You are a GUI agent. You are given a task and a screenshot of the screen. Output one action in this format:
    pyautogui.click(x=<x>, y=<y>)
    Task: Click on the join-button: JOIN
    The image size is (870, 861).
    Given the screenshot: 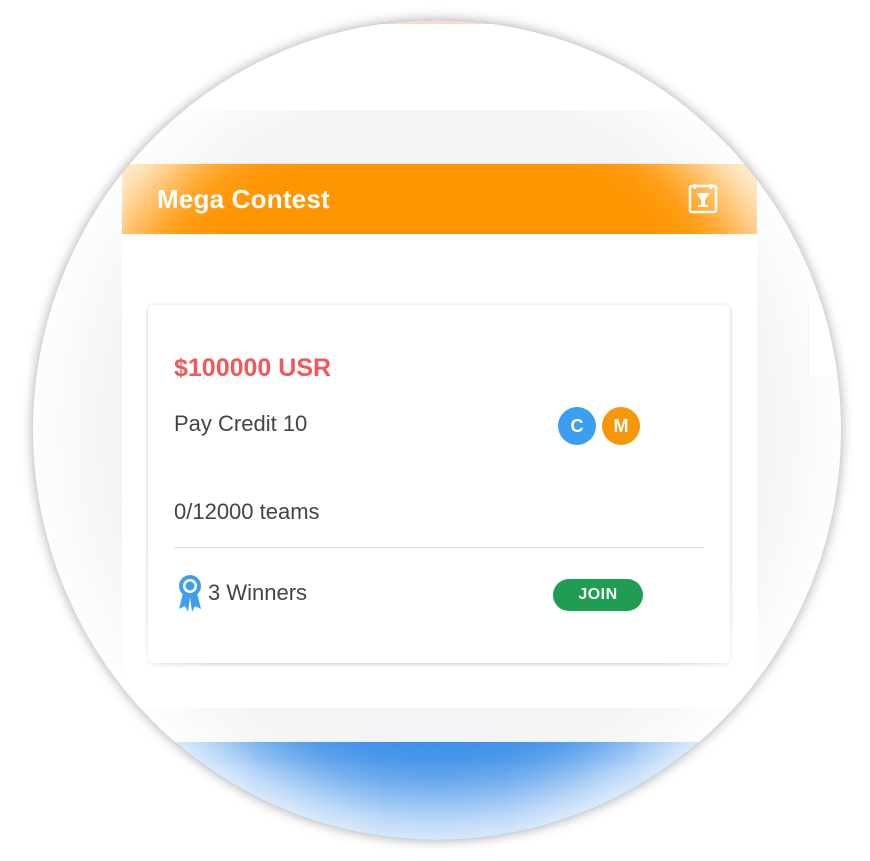 What is the action you would take?
    pyautogui.click(x=598, y=595)
    